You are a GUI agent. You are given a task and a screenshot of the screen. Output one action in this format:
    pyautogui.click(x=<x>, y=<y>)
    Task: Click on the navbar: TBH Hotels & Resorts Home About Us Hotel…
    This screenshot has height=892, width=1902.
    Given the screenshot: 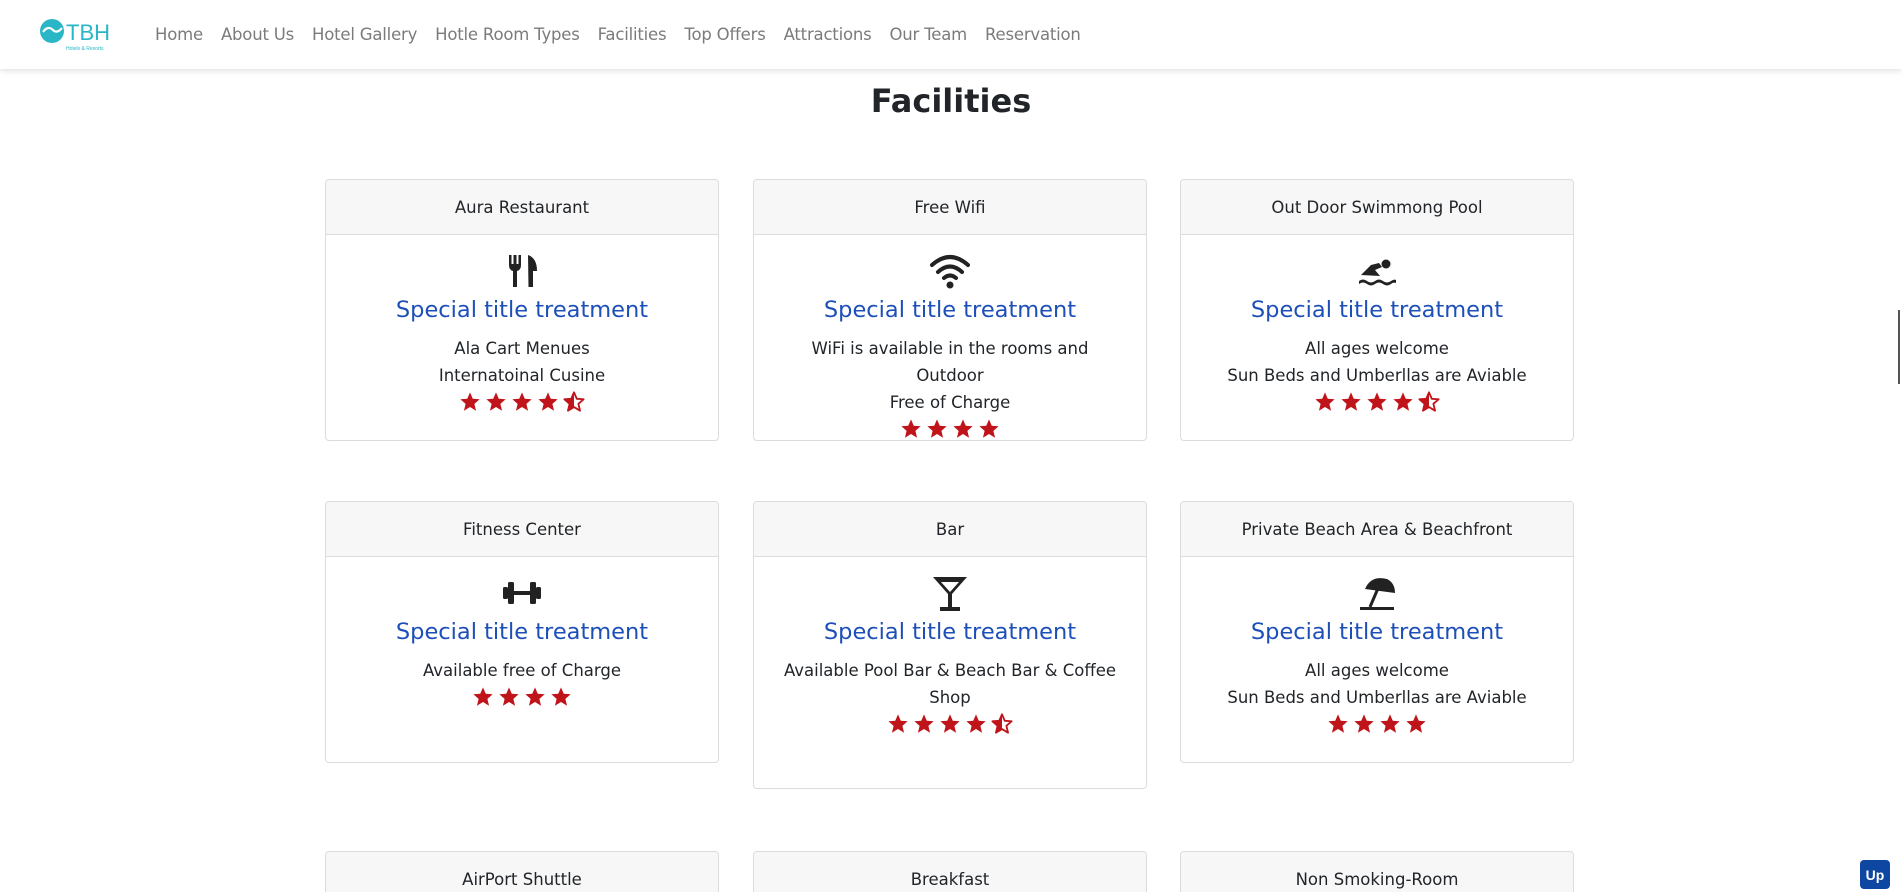 What is the action you would take?
    pyautogui.click(x=951, y=34)
    